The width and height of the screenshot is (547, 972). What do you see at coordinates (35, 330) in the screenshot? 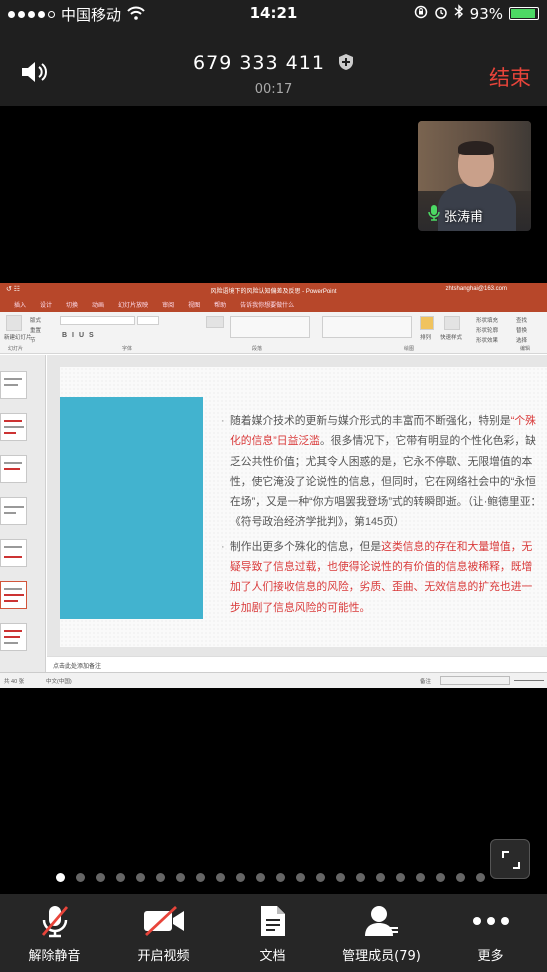
I see `ribbon-reset: 重置` at bounding box center [35, 330].